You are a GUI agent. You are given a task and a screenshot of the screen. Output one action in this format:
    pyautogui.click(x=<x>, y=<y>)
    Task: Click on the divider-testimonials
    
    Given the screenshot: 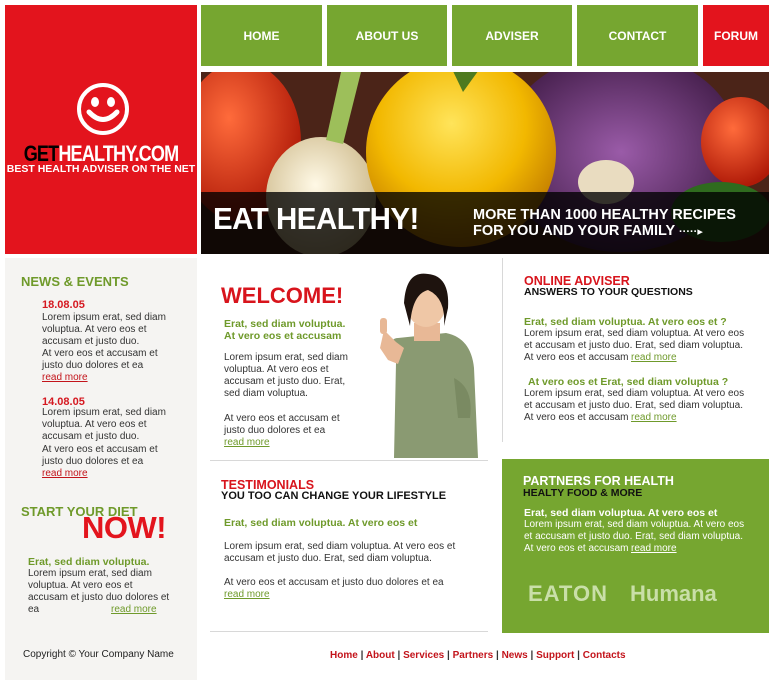 What is the action you would take?
    pyautogui.click(x=349, y=631)
    